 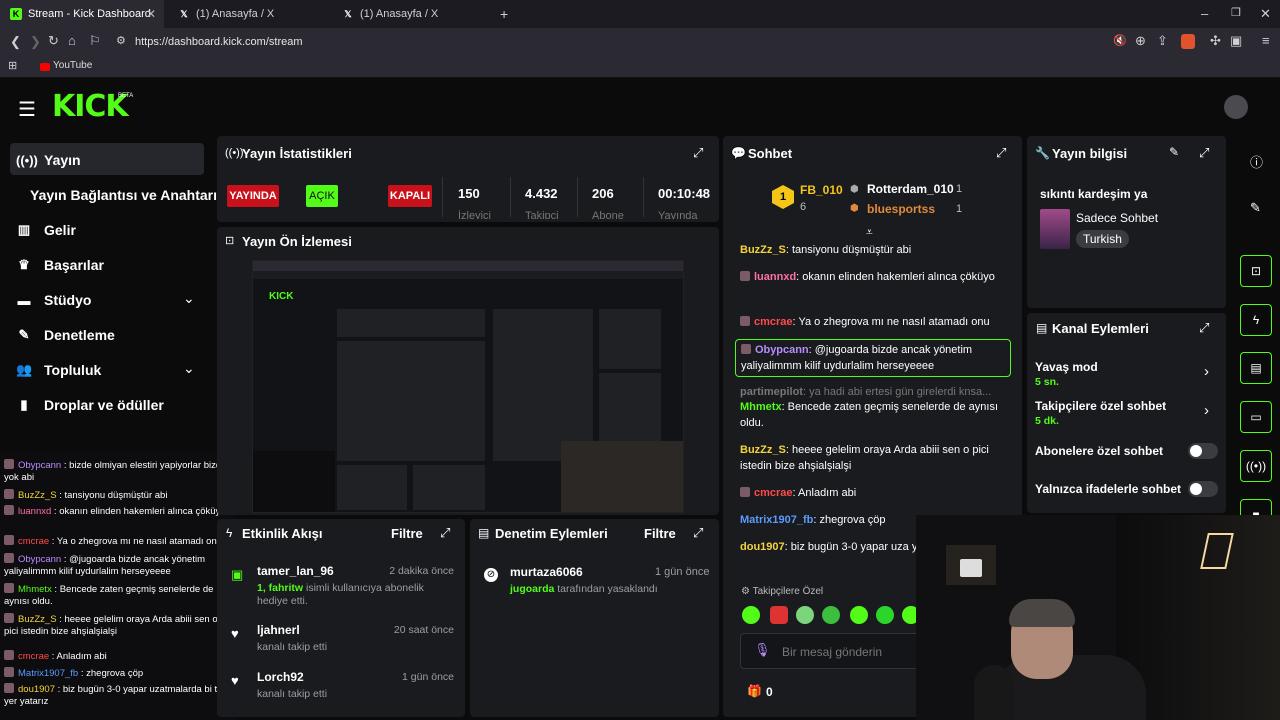 I want to click on site-info-icon: ⚙, so click(x=121, y=40).